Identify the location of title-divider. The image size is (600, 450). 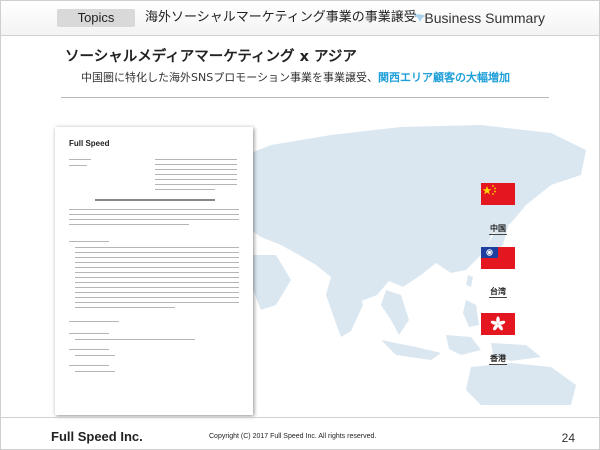
(305, 97).